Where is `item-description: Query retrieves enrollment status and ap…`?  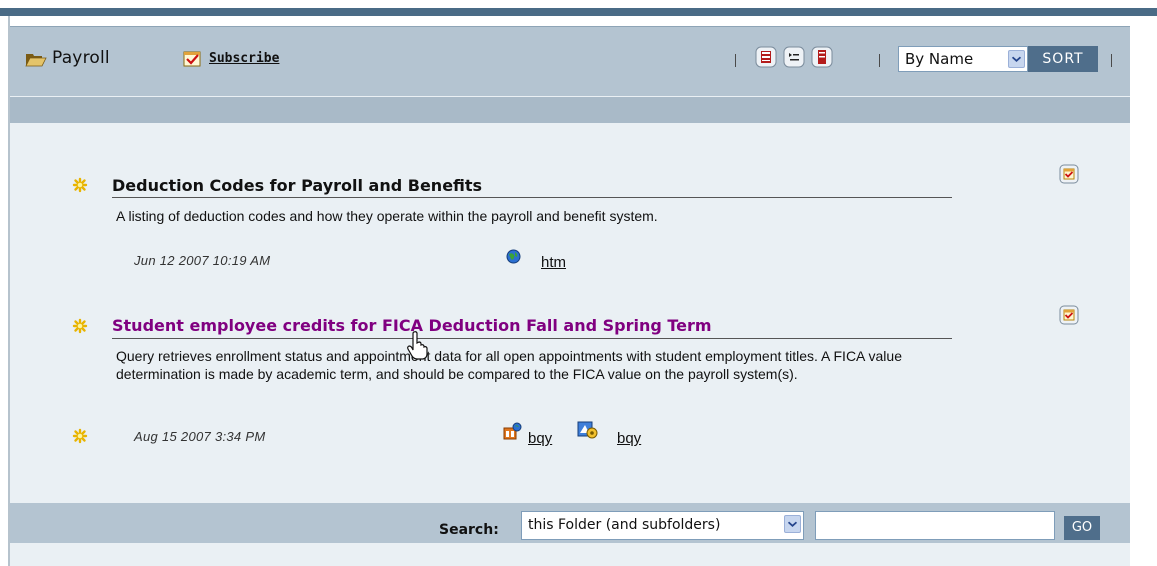 item-description: Query retrieves enrollment status and ap… is located at coordinates (509, 365).